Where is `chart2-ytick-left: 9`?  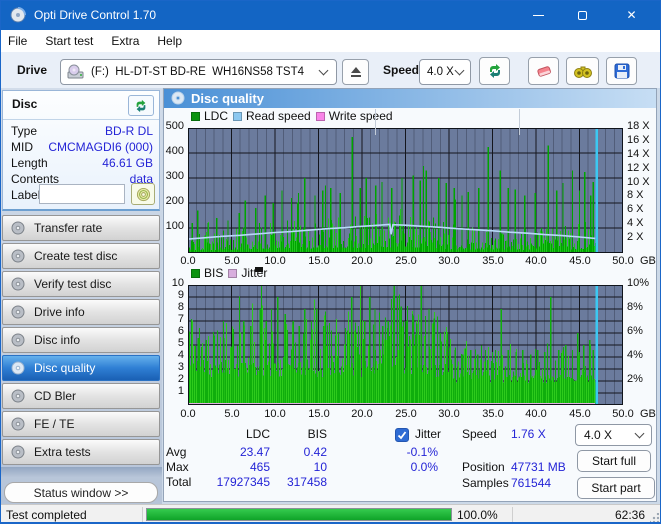 chart2-ytick-left: 9 is located at coordinates (180, 295).